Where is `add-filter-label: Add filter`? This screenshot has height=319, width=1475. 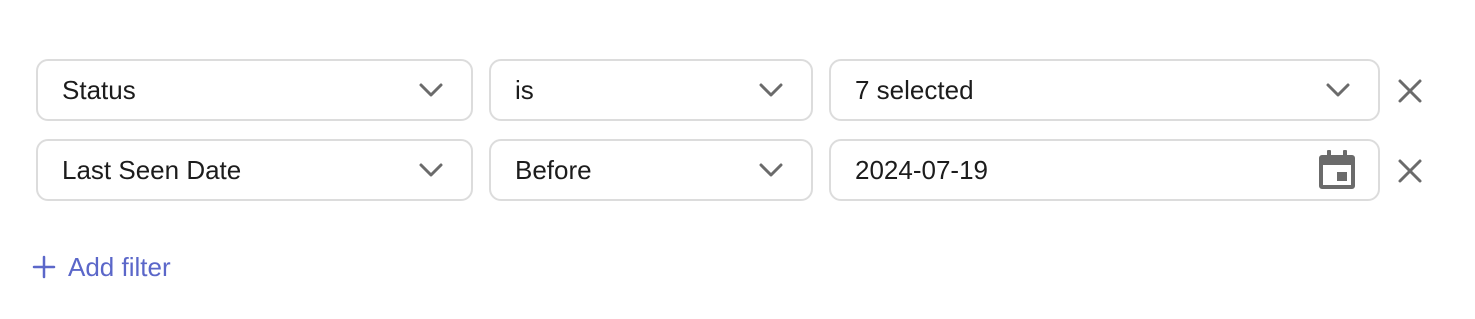 add-filter-label: Add filter is located at coordinates (119, 266).